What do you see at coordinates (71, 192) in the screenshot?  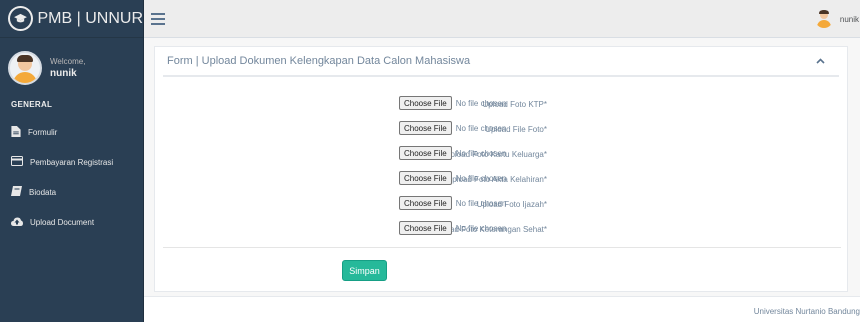 I see `sidebar-item-biodata: Biodata` at bounding box center [71, 192].